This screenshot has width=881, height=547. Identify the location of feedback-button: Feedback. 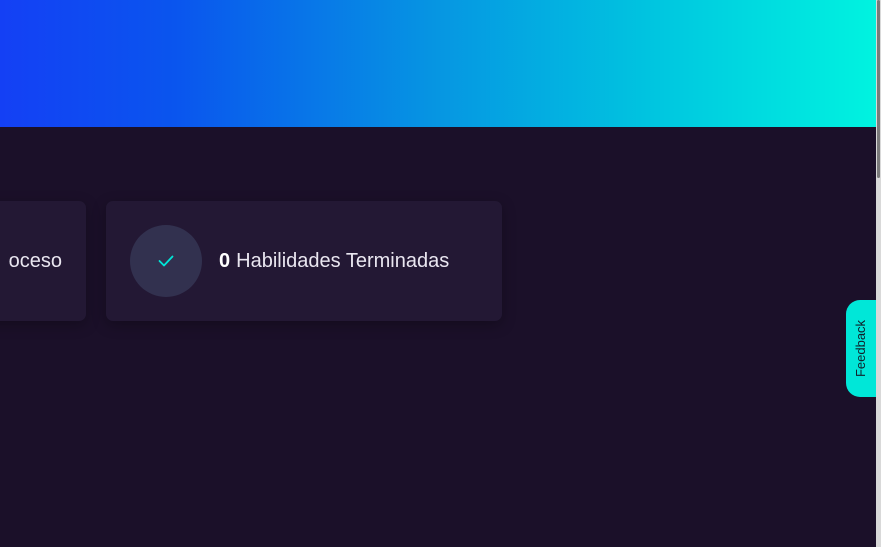
(861, 348).